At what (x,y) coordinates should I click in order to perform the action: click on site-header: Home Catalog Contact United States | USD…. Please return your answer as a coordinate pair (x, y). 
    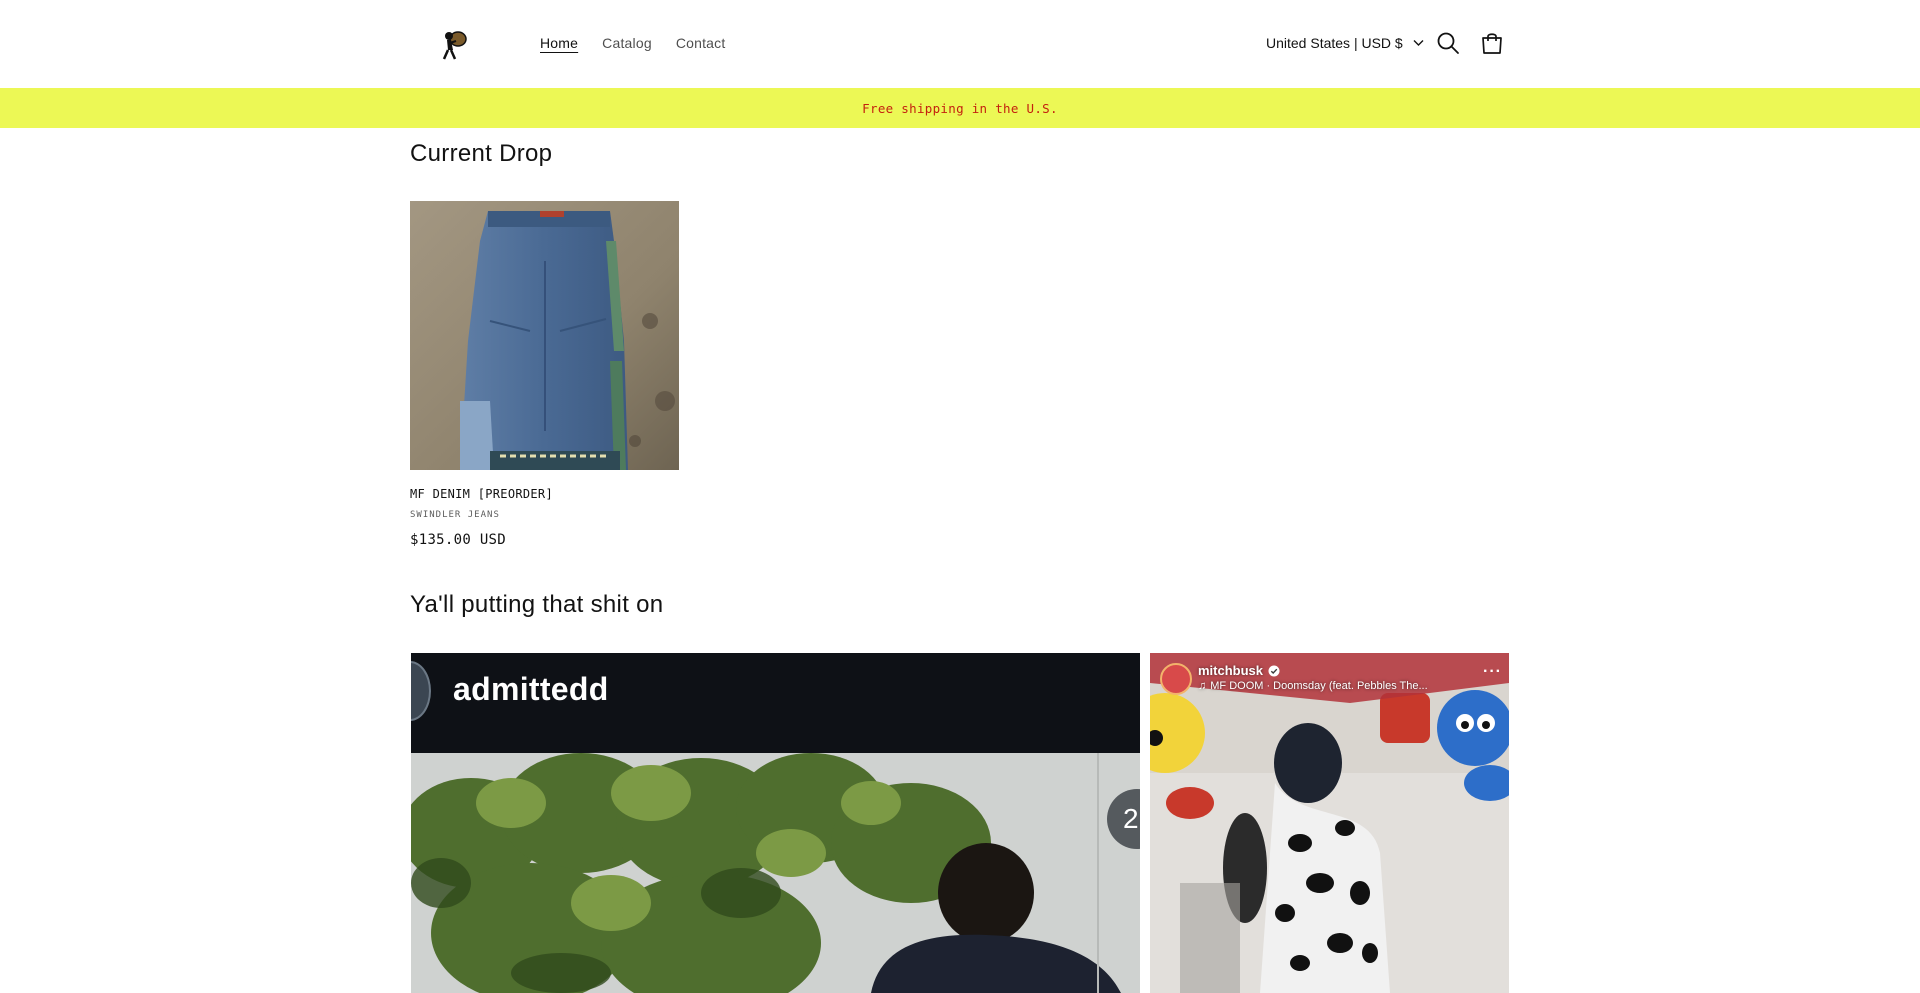
    Looking at the image, I should click on (960, 44).